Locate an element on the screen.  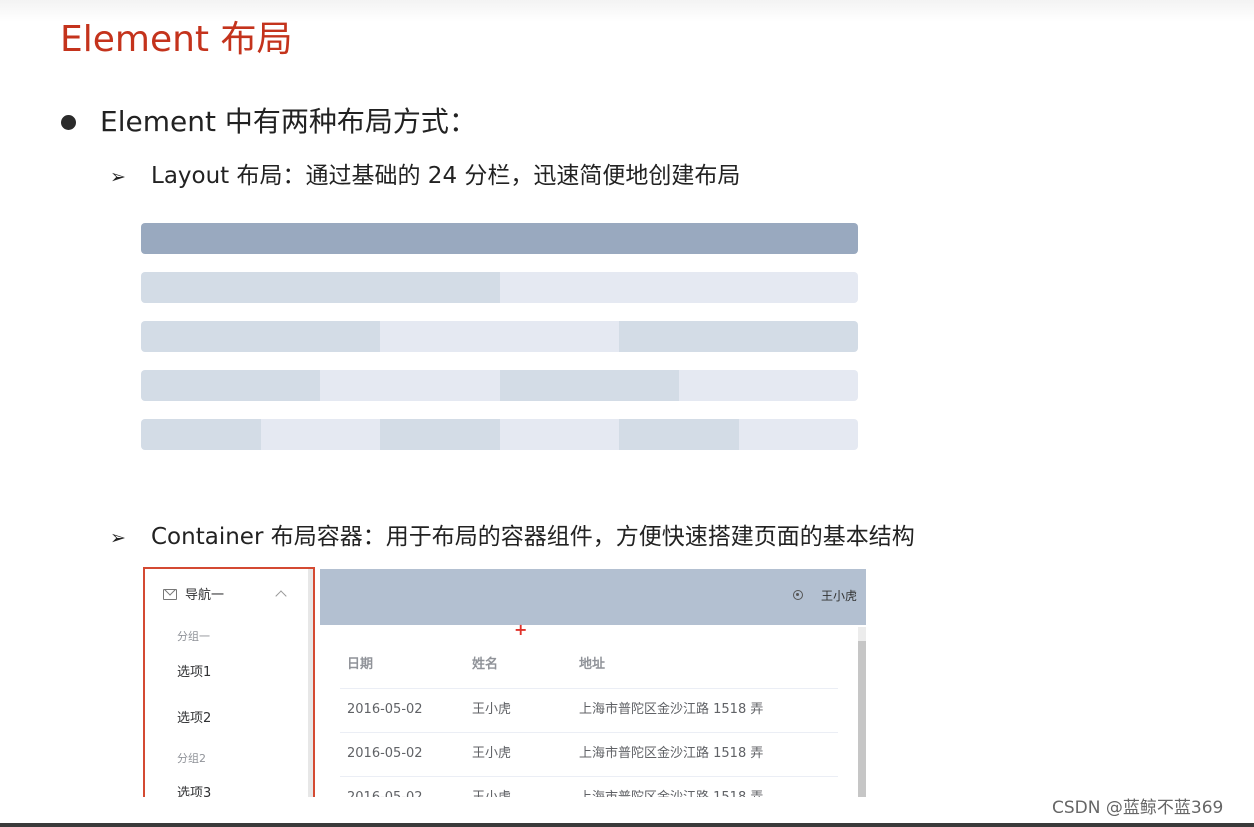
bullet-dot is located at coordinates (68, 122).